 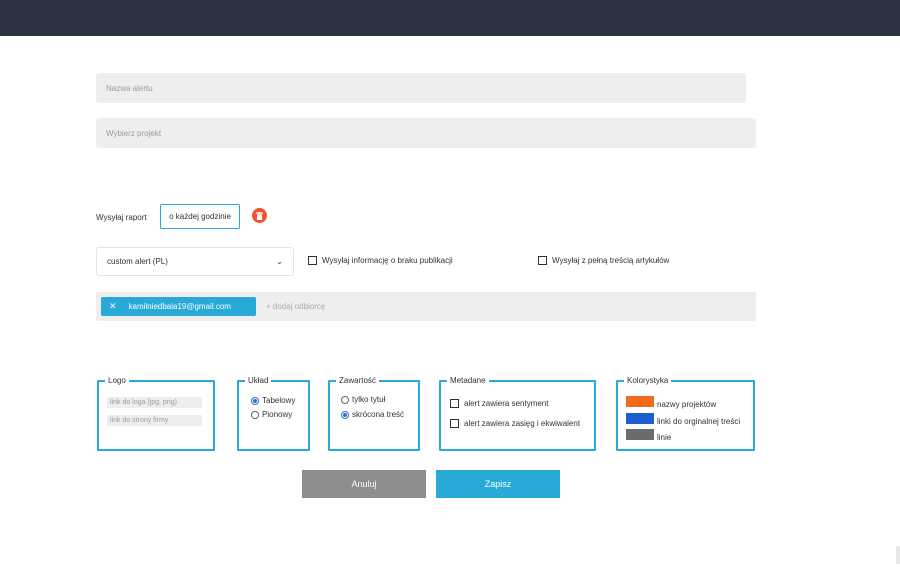 What do you see at coordinates (345, 415) in the screenshot?
I see `content-short-radio` at bounding box center [345, 415].